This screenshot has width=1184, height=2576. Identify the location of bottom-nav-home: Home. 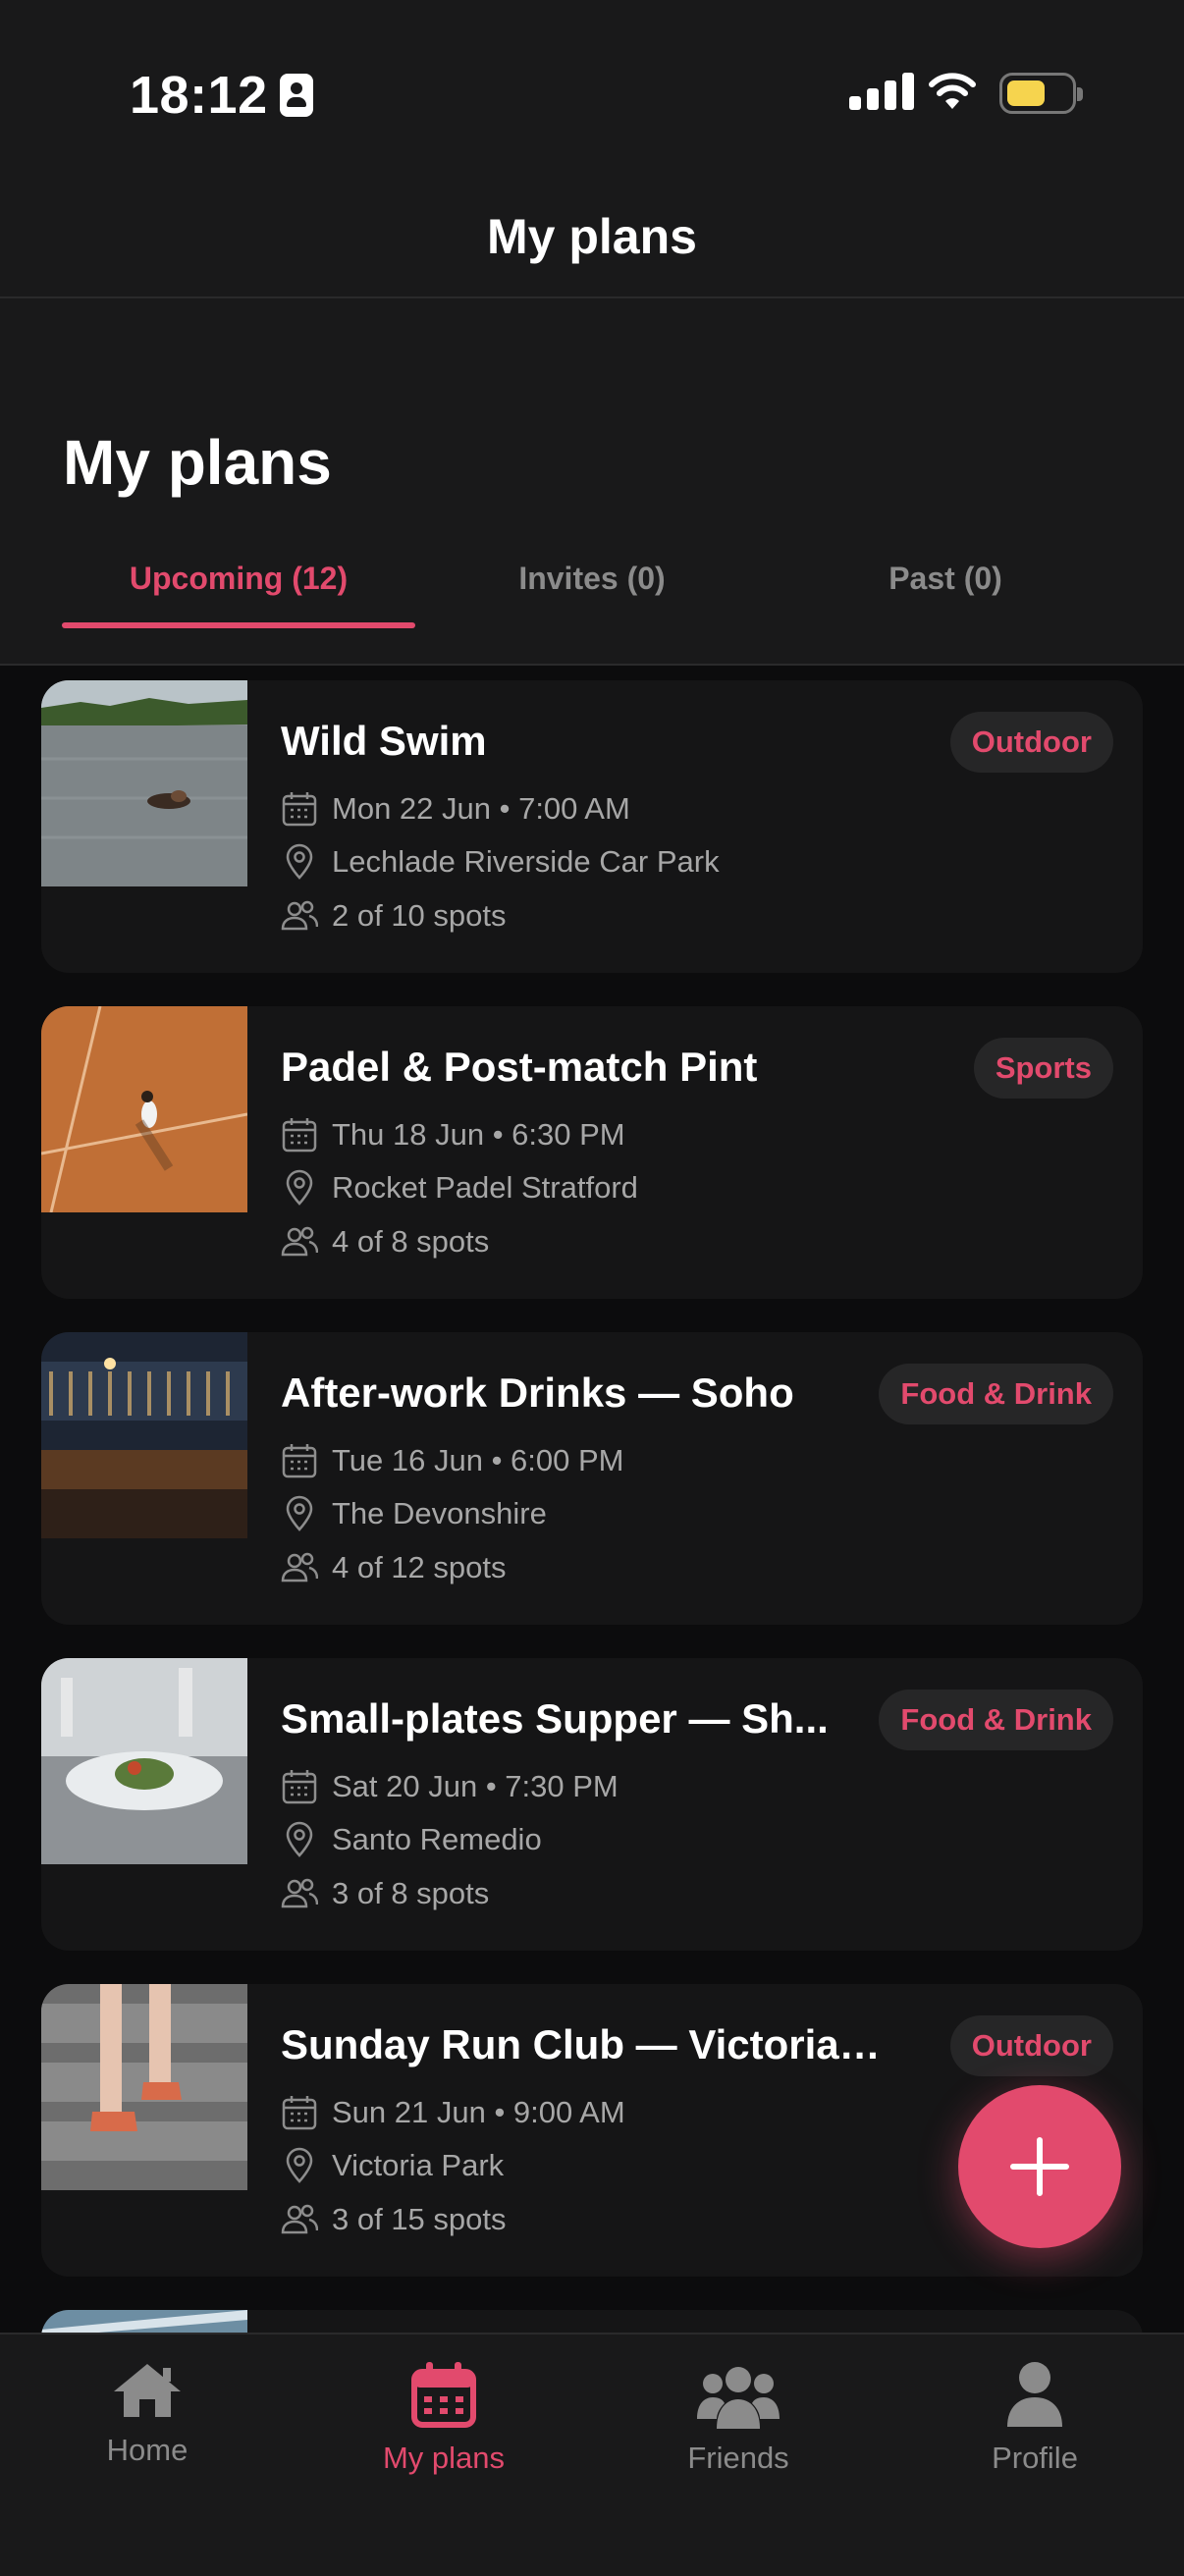
(148, 2414).